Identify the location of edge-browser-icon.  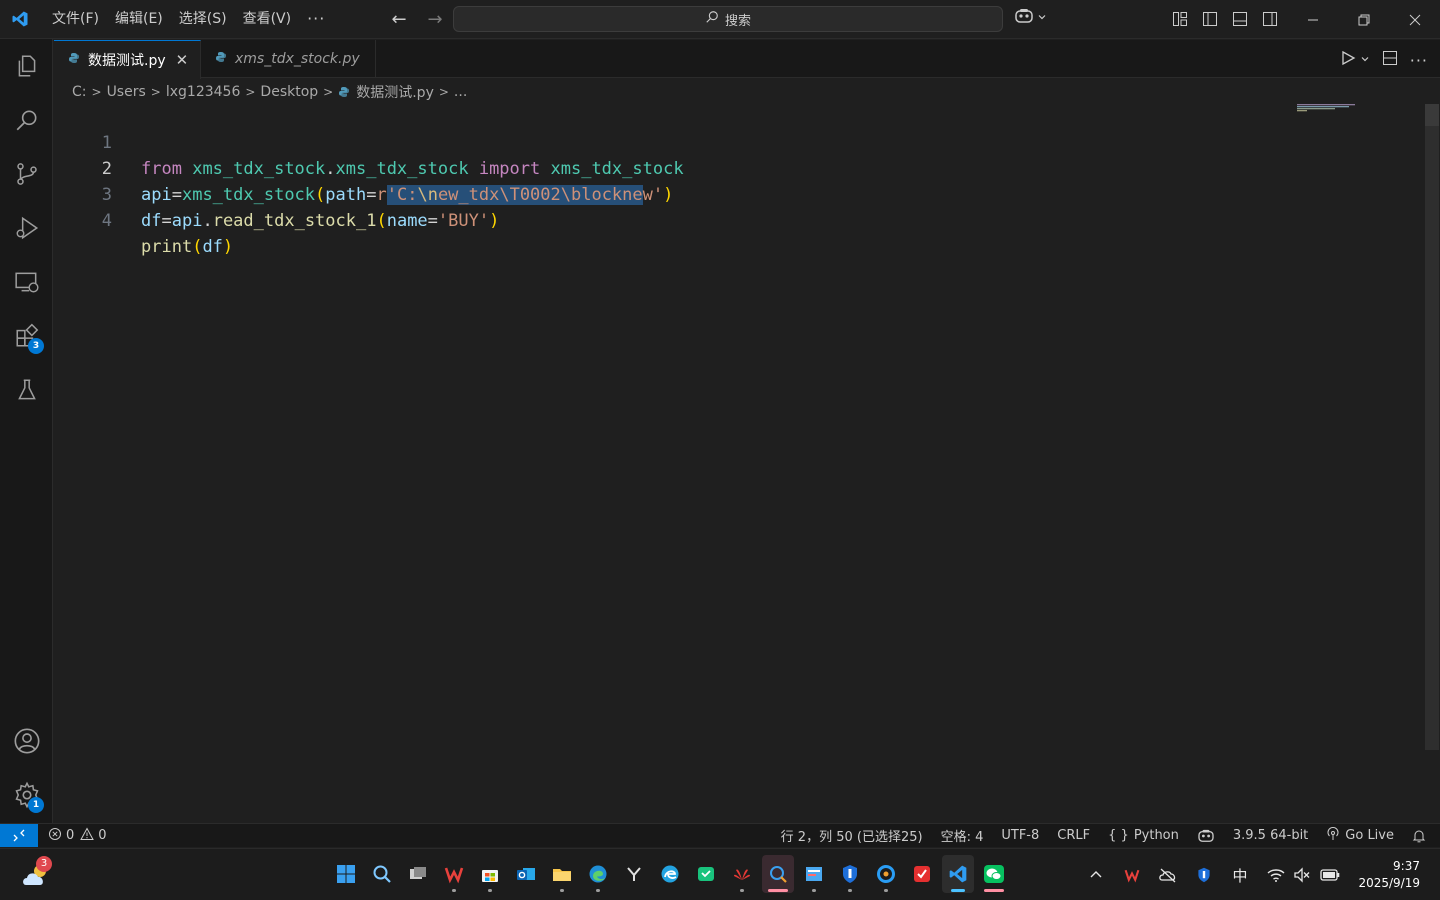
(598, 874).